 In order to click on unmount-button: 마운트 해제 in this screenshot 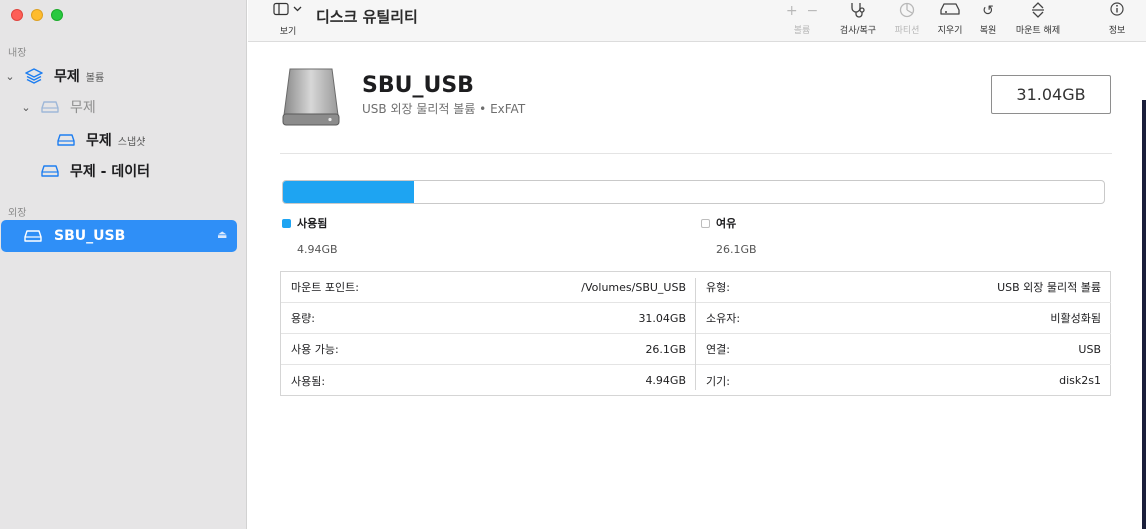, I will do `click(1038, 19)`.